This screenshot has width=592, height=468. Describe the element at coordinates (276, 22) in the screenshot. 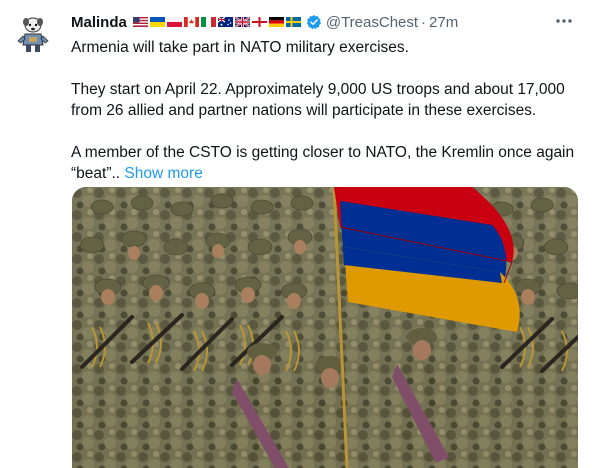

I see `germany-flag-icon` at that location.